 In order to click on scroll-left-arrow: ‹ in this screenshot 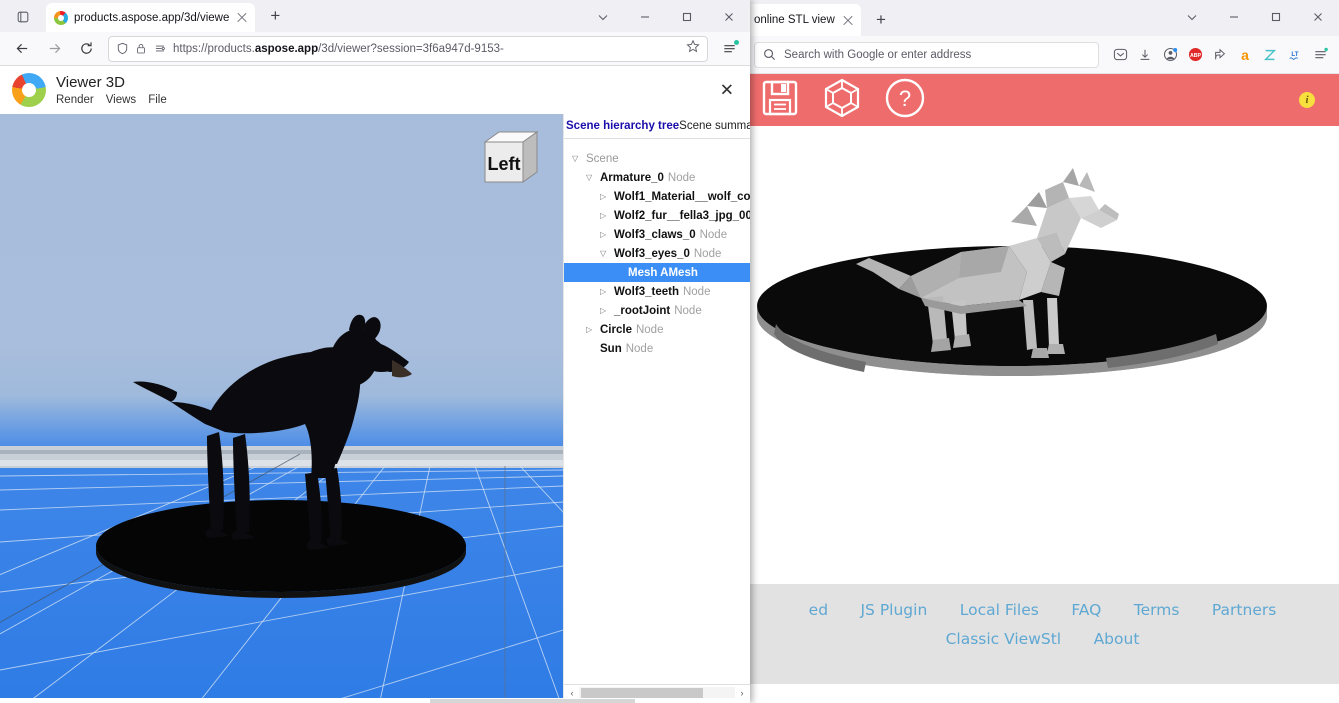, I will do `click(572, 693)`.